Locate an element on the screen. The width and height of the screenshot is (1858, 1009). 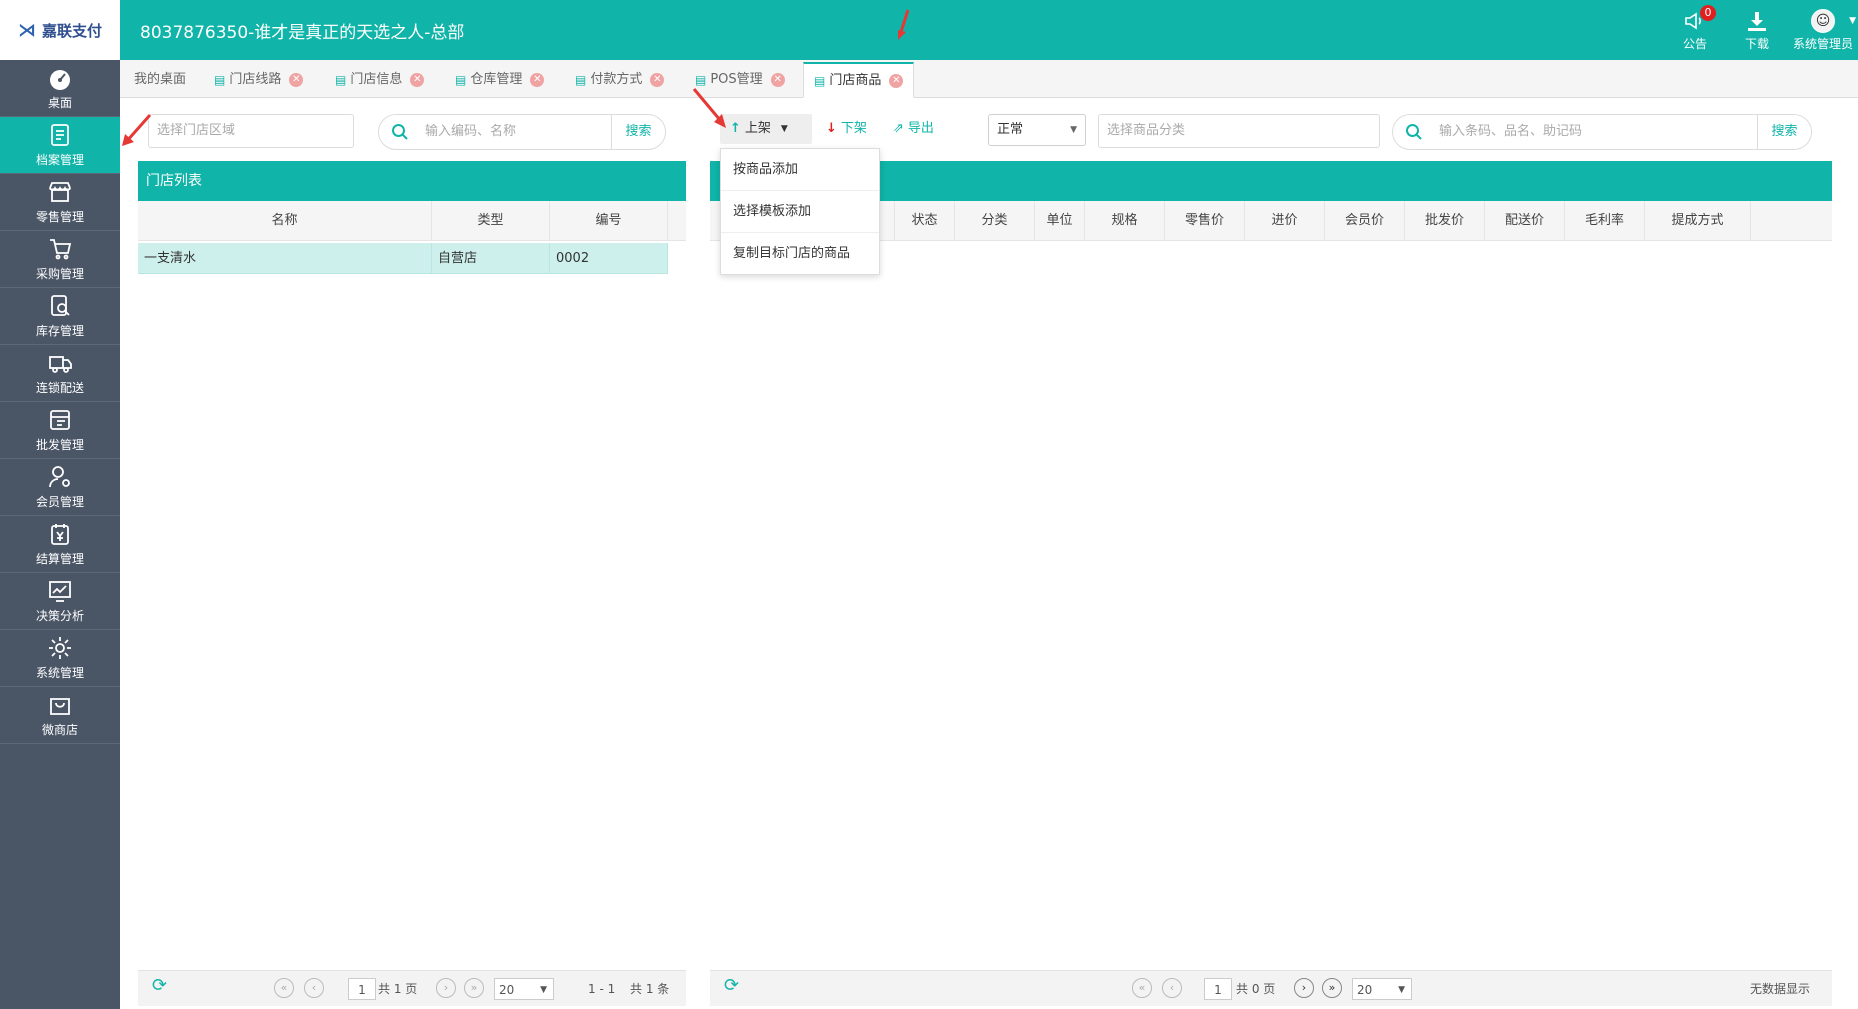
tab-warehouse: ▤ 仓库管理 ✕ is located at coordinates (499, 80).